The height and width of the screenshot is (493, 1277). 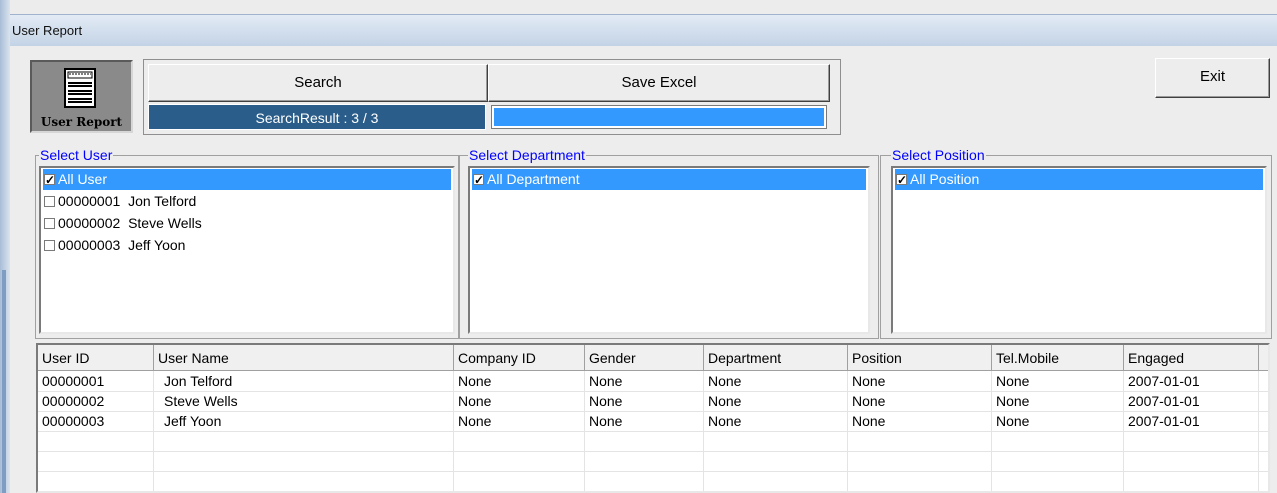 I want to click on search-button: Search, so click(x=318, y=83).